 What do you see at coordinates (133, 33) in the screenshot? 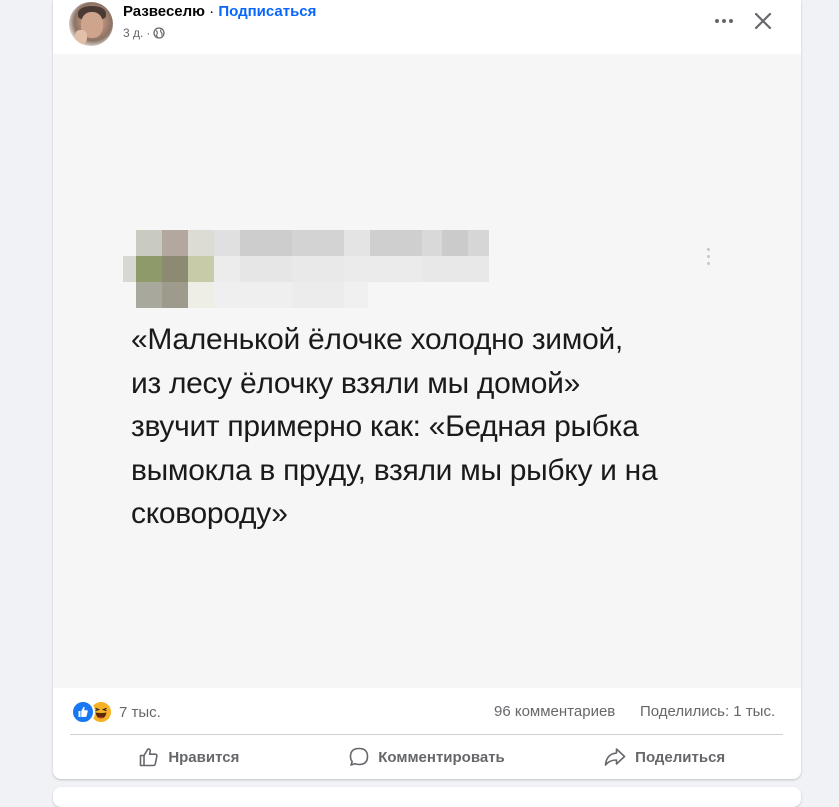
I see `post-time: 3 д.` at bounding box center [133, 33].